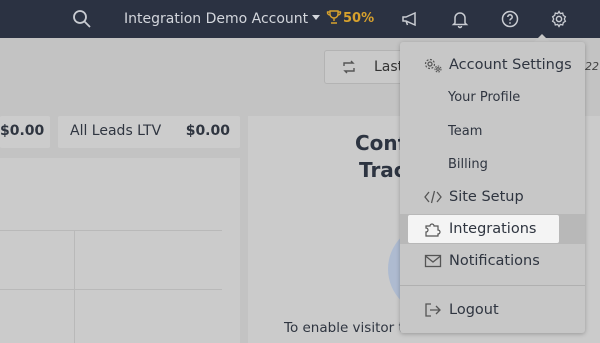 Image resolution: width=600 pixels, height=343 pixels. Describe the element at coordinates (410, 19) in the screenshot. I see `megaphone-icon` at that location.